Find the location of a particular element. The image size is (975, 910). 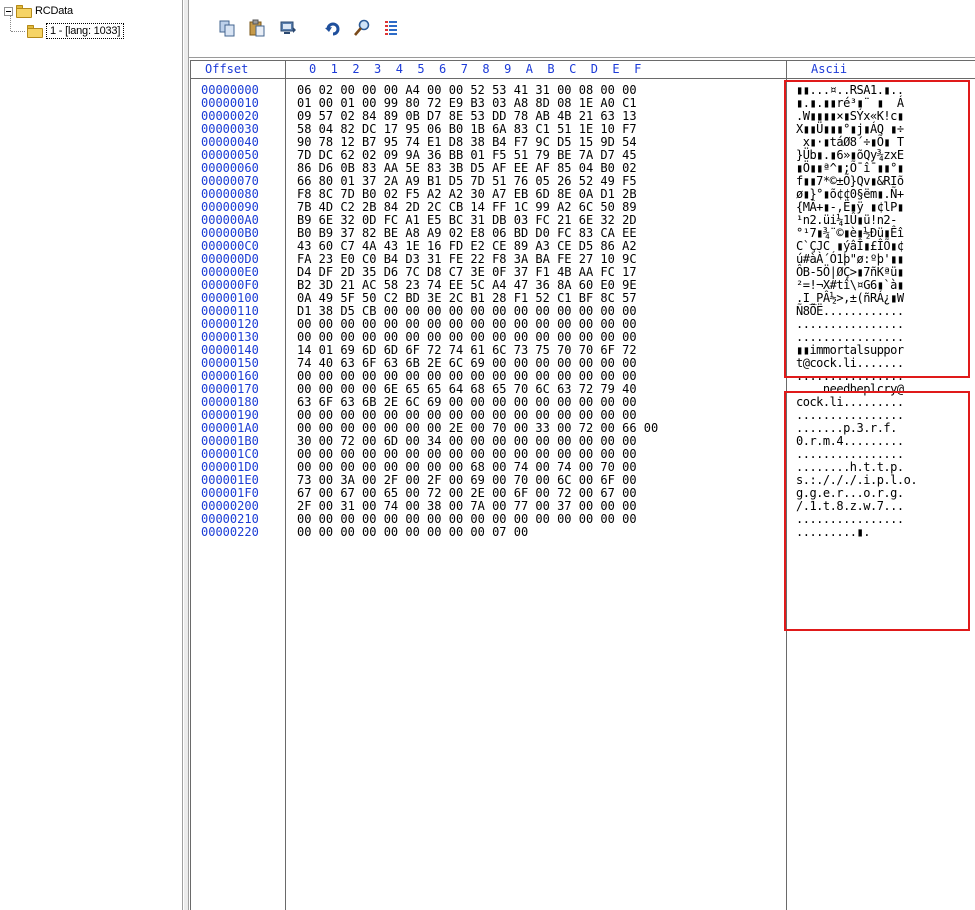

toolbar is located at coordinates (582, 29).